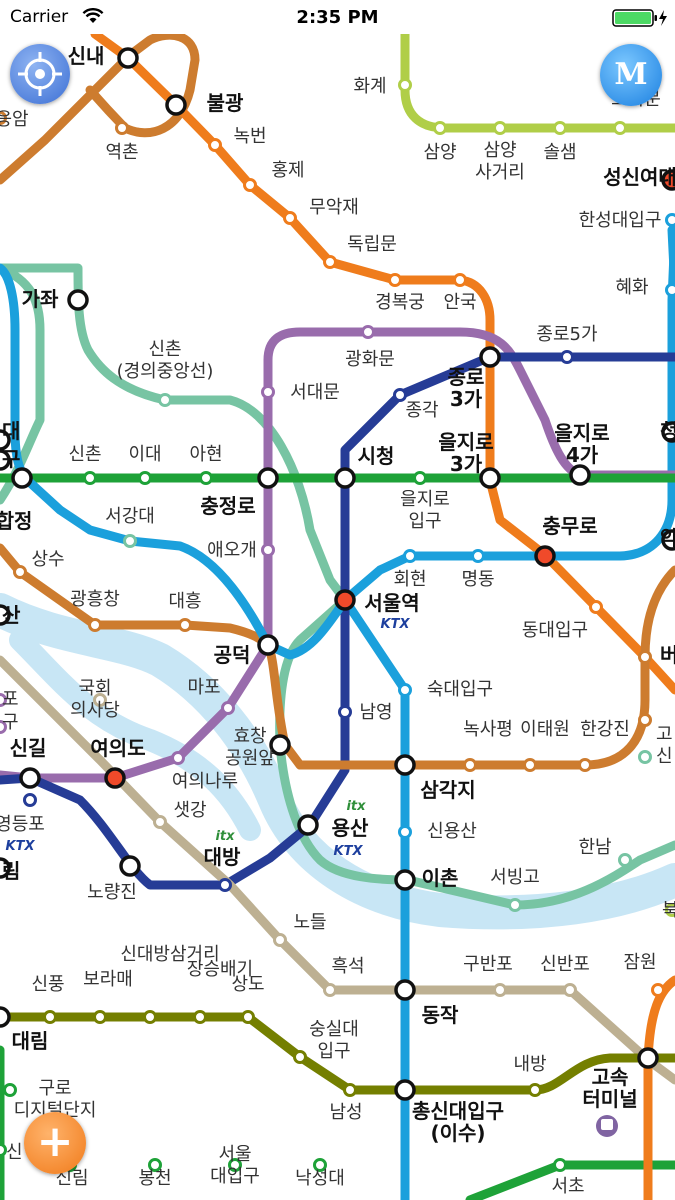 Image resolution: width=675 pixels, height=1200 pixels. What do you see at coordinates (555, 630) in the screenshot?
I see `station-label: 동대입구` at bounding box center [555, 630].